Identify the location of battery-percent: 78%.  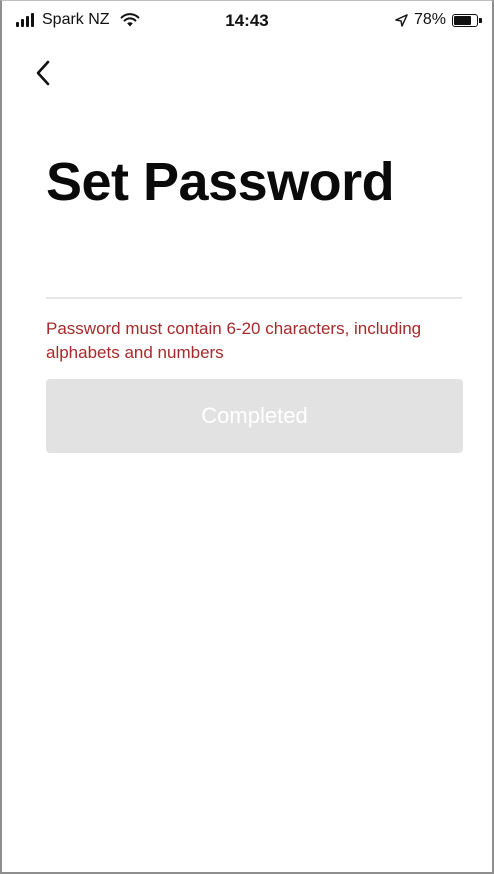
(429, 19).